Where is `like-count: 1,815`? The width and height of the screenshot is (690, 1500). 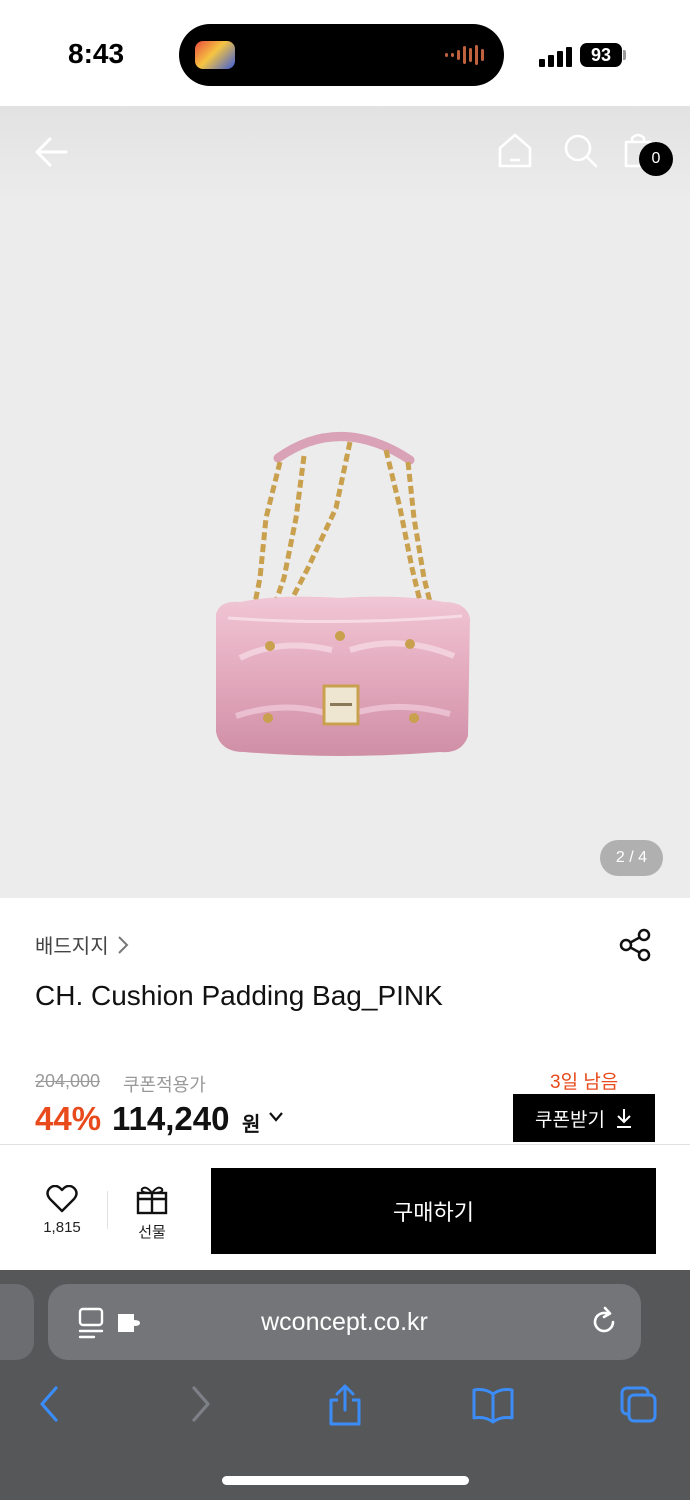
like-count: 1,815 is located at coordinates (62, 1227).